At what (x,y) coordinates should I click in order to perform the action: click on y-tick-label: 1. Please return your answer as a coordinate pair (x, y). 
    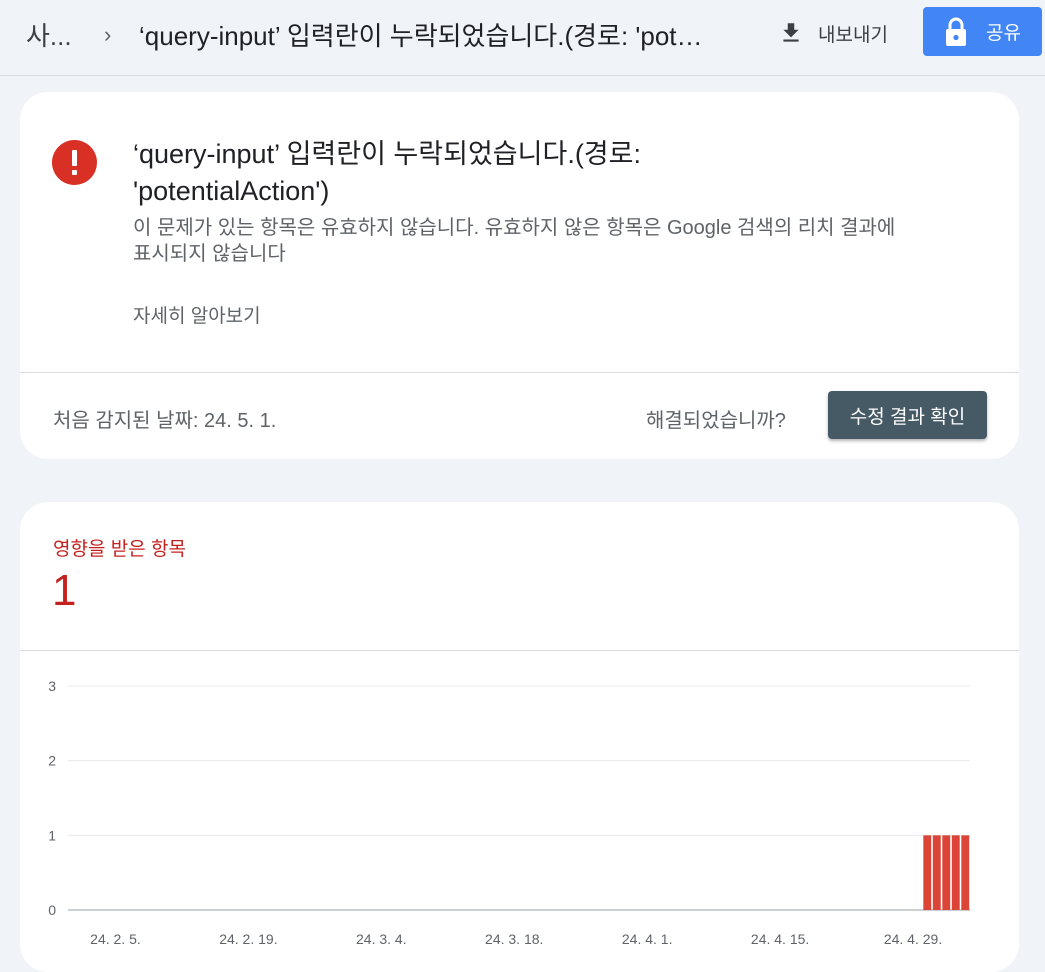
    Looking at the image, I should click on (52, 835).